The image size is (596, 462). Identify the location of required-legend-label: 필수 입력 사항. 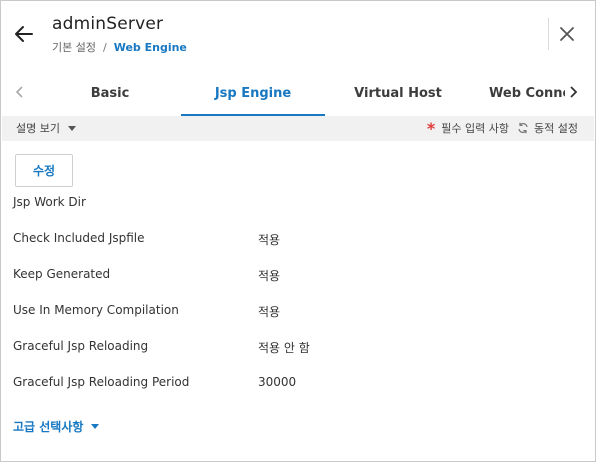
(475, 128).